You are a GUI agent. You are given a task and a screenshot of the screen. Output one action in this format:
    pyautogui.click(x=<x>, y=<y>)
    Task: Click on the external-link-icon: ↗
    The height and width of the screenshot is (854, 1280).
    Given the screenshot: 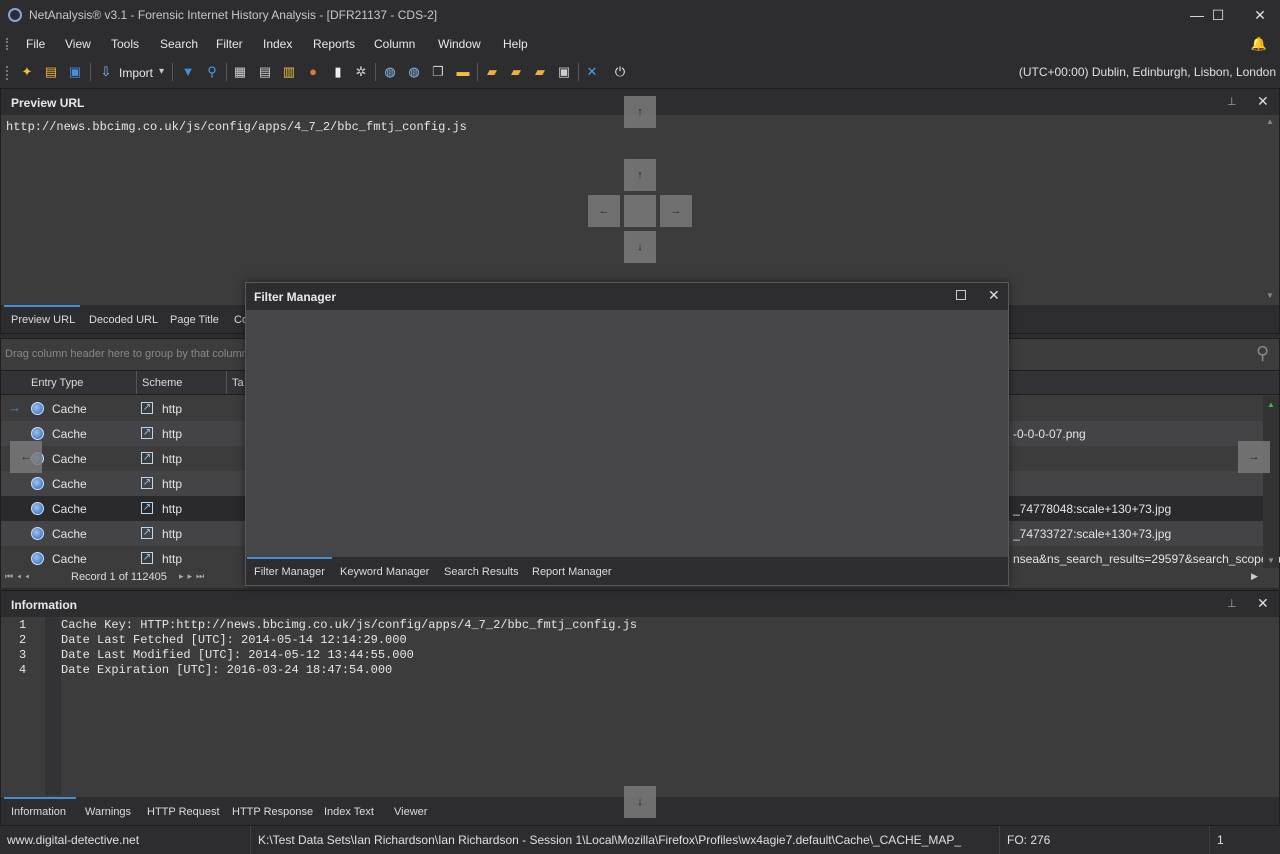 What is the action you would take?
    pyautogui.click(x=147, y=458)
    